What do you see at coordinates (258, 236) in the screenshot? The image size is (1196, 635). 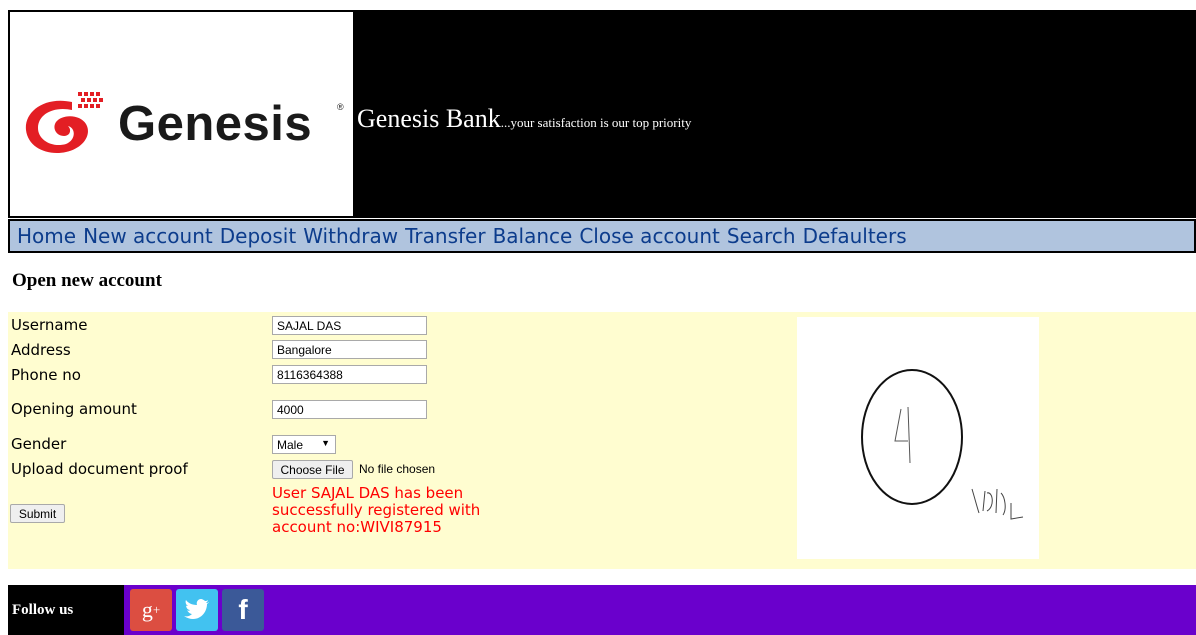 I see `nav-deposit: Deposit` at bounding box center [258, 236].